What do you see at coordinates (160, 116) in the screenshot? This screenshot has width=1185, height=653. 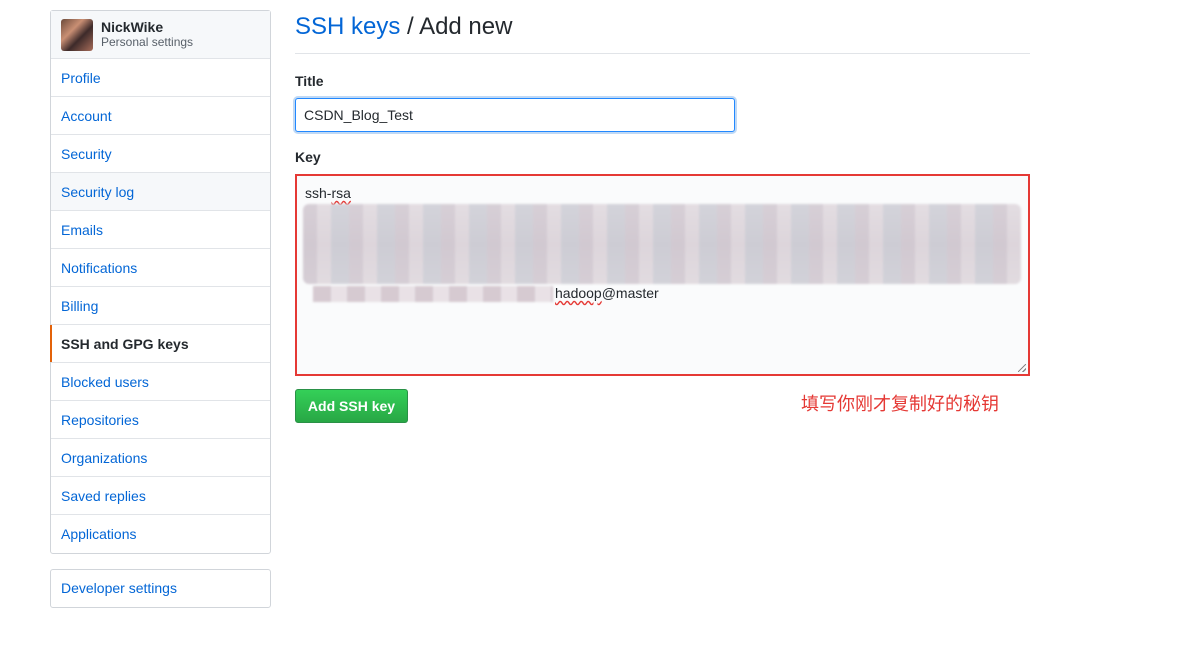 I see `sidebar-item-account: Account` at bounding box center [160, 116].